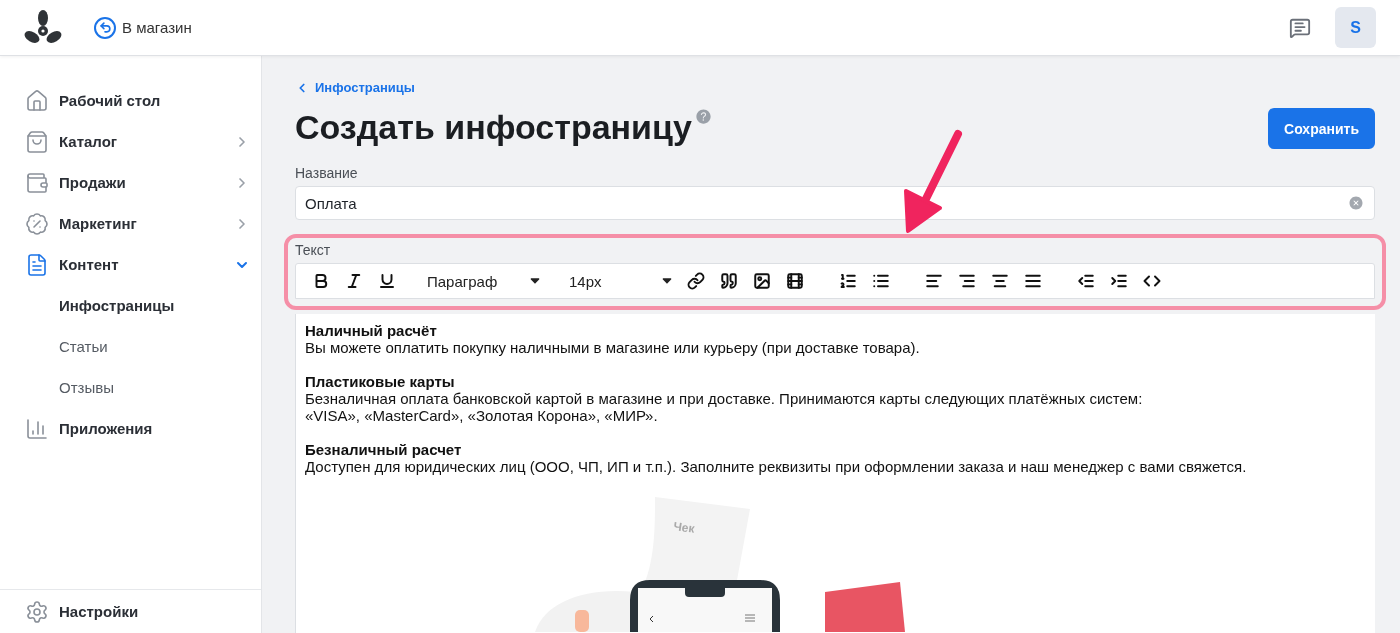 The height and width of the screenshot is (633, 1400). I want to click on quote-icon, so click(728, 281).